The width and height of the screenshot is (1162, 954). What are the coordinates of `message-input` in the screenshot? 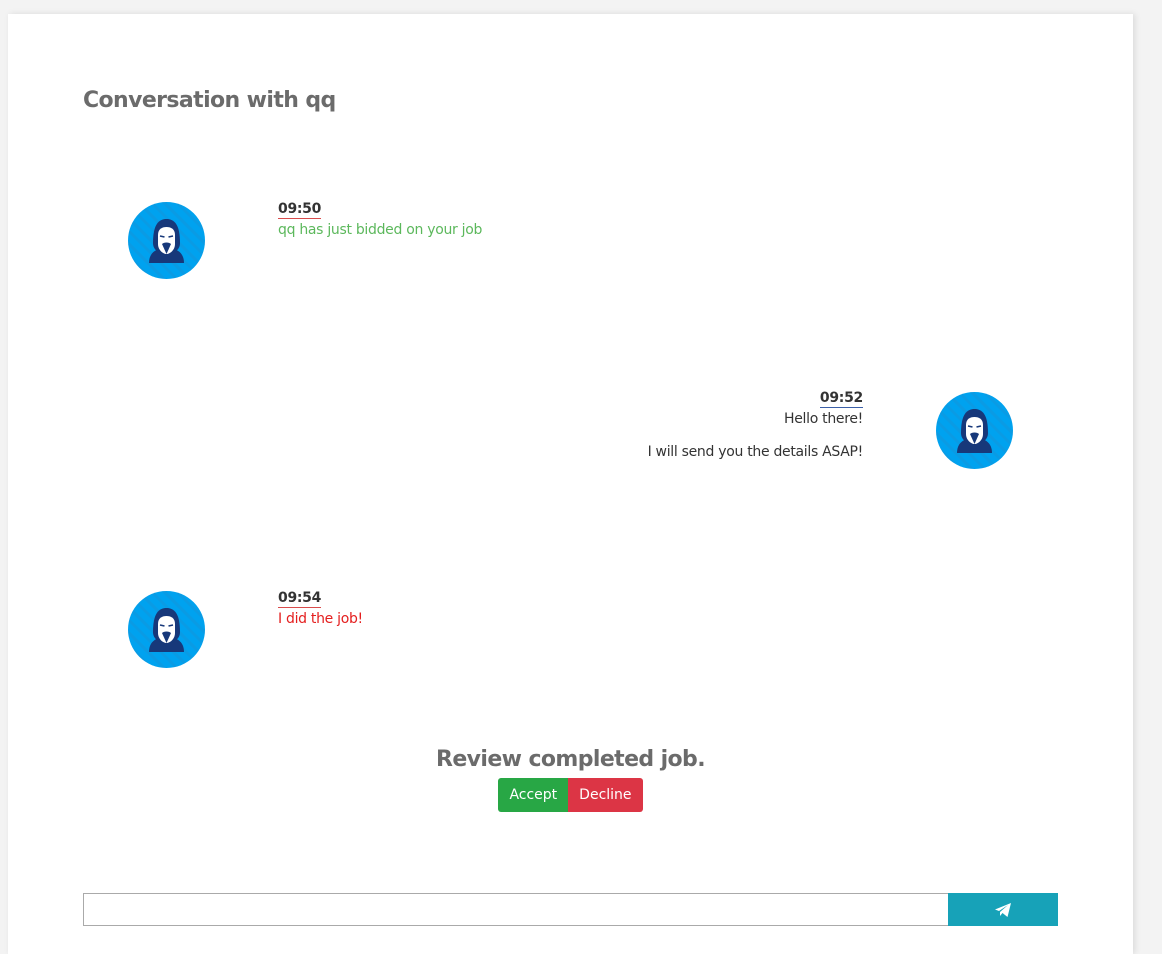 It's located at (516, 909).